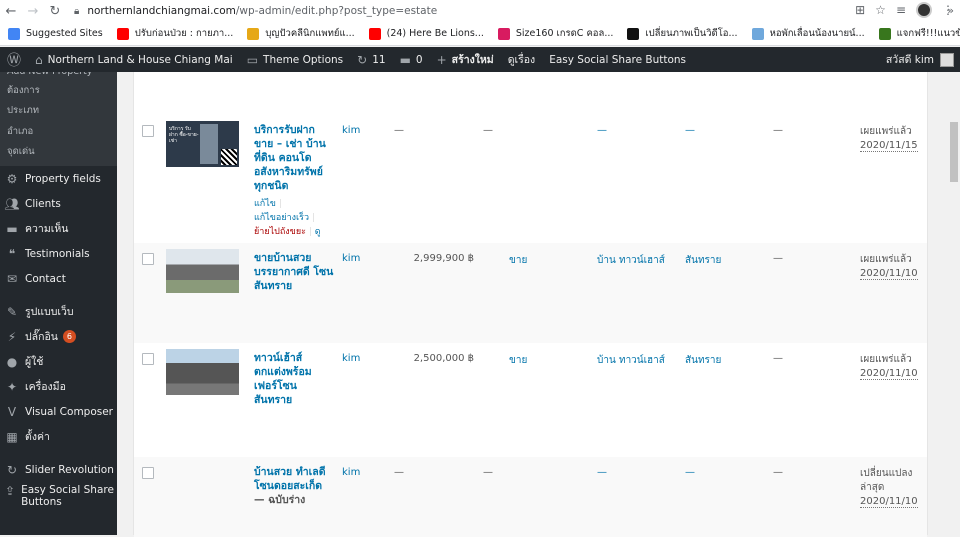 Image resolution: width=960 pixels, height=537 pixels. What do you see at coordinates (11, 11) in the screenshot?
I see `back-icon: ←` at bounding box center [11, 11].